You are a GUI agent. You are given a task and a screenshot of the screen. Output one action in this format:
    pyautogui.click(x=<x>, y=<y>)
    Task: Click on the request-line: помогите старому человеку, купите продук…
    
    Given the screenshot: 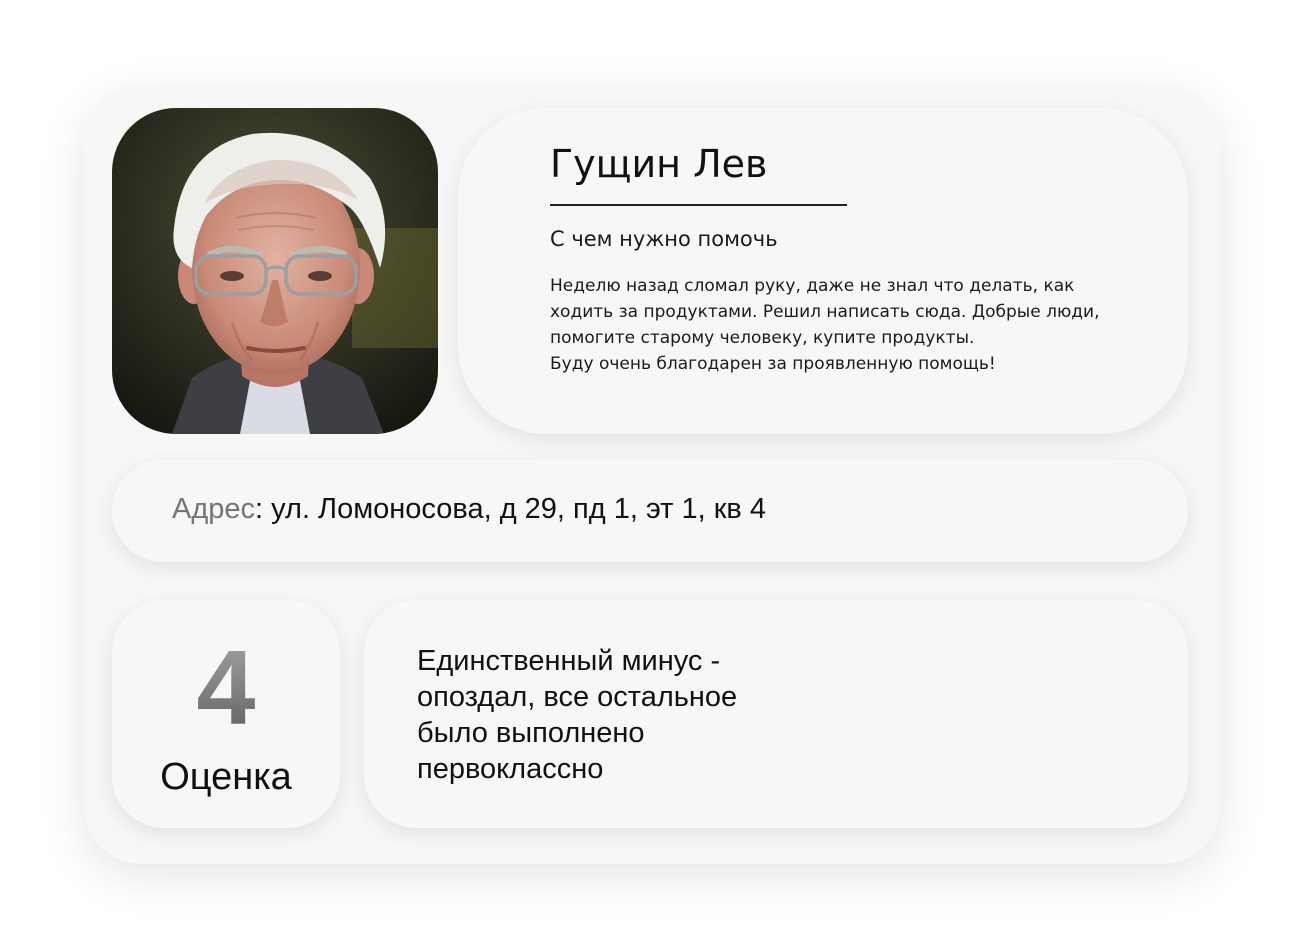 What is the action you would take?
    pyautogui.click(x=762, y=338)
    